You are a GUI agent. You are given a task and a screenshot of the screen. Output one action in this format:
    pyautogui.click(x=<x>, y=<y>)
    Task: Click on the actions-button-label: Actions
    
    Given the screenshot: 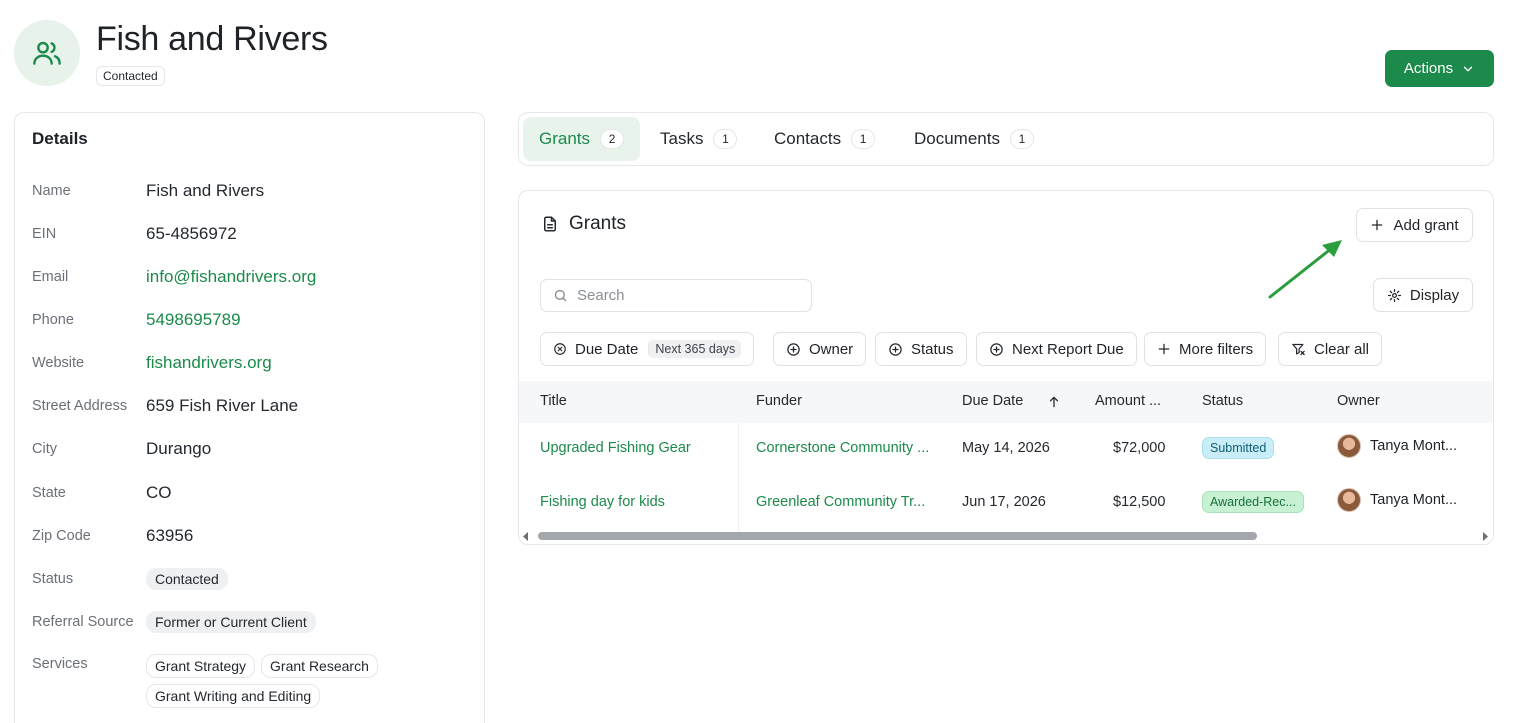 What is the action you would take?
    pyautogui.click(x=1428, y=68)
    